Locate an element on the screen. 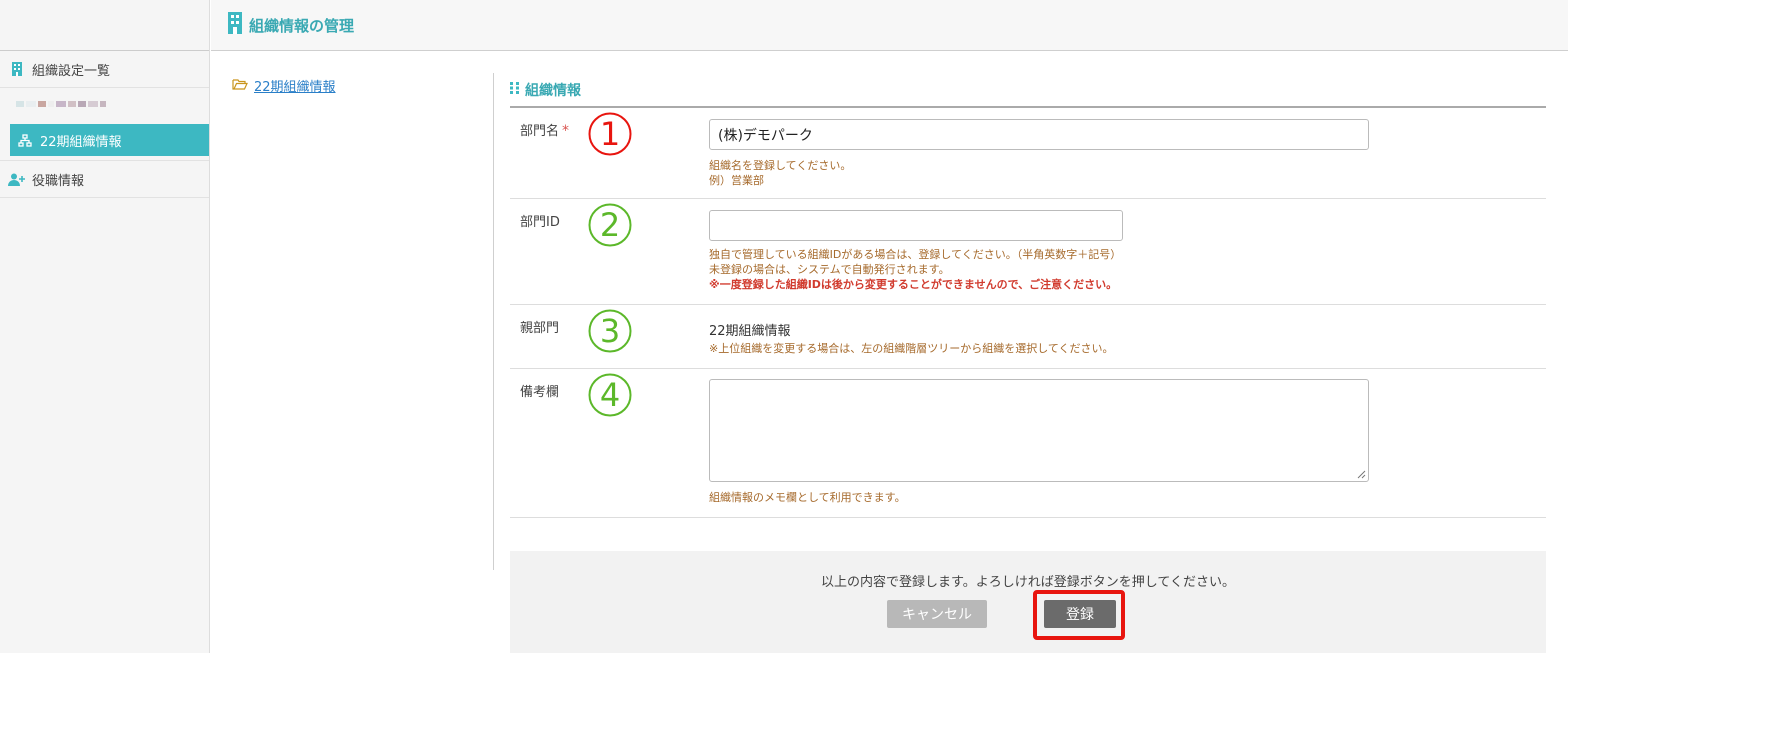  sidebar-item-label: 役職情報 is located at coordinates (58, 181).